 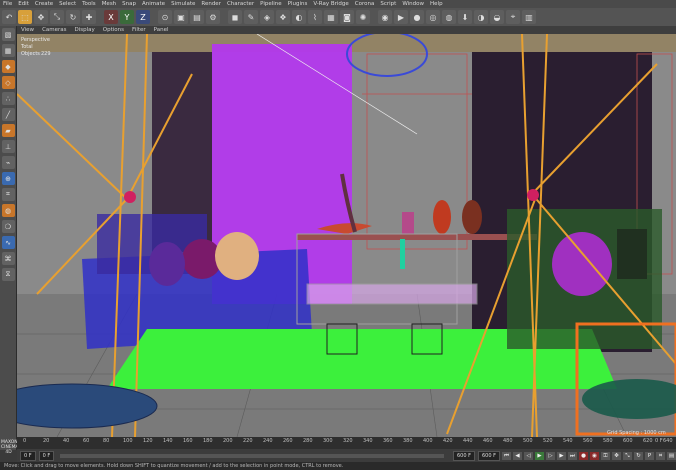 I want to click on menu-item-snap: Snap, so click(x=129, y=4).